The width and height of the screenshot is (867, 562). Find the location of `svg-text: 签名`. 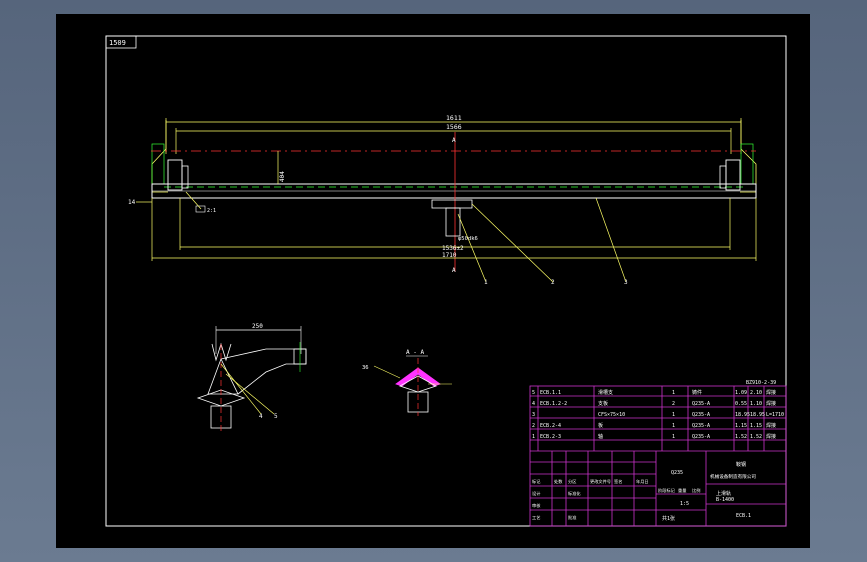

svg-text: 签名 is located at coordinates (618, 481).